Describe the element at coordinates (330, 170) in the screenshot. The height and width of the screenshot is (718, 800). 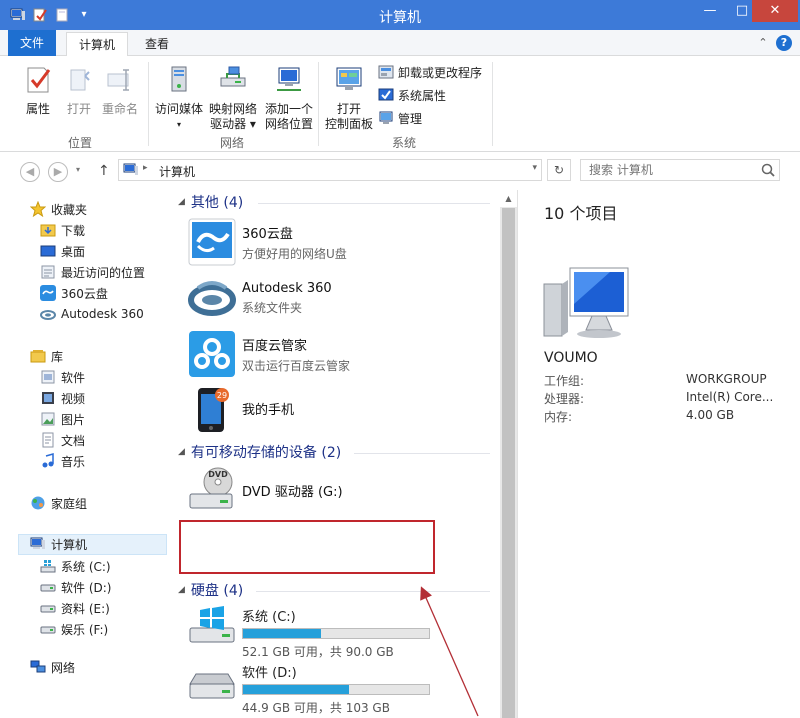
I see `address-bar: ▸ 计算机 ▾` at that location.